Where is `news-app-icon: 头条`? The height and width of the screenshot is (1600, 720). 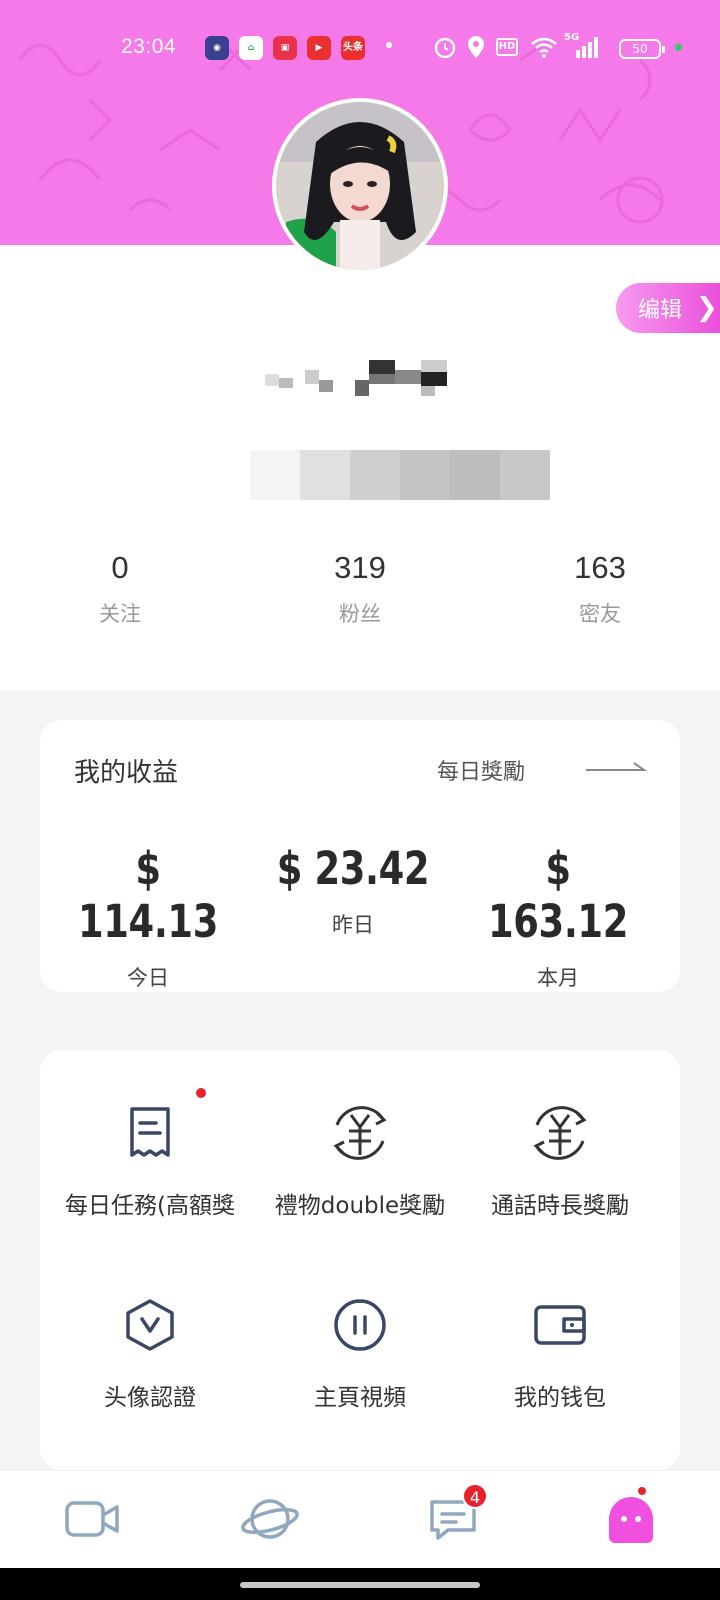 news-app-icon: 头条 is located at coordinates (353, 48).